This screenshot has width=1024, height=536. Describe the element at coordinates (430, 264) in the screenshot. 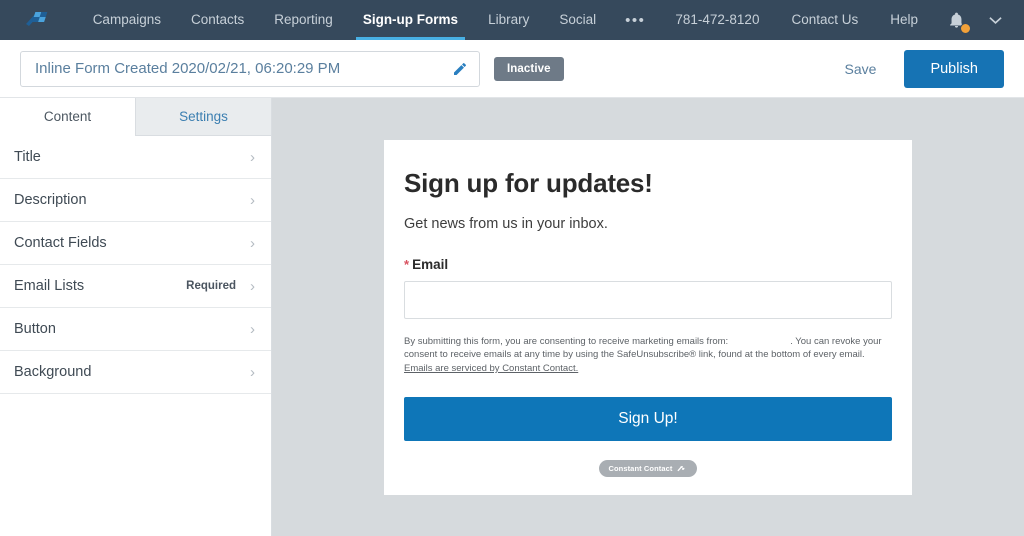

I see `email-label-text: Email` at that location.